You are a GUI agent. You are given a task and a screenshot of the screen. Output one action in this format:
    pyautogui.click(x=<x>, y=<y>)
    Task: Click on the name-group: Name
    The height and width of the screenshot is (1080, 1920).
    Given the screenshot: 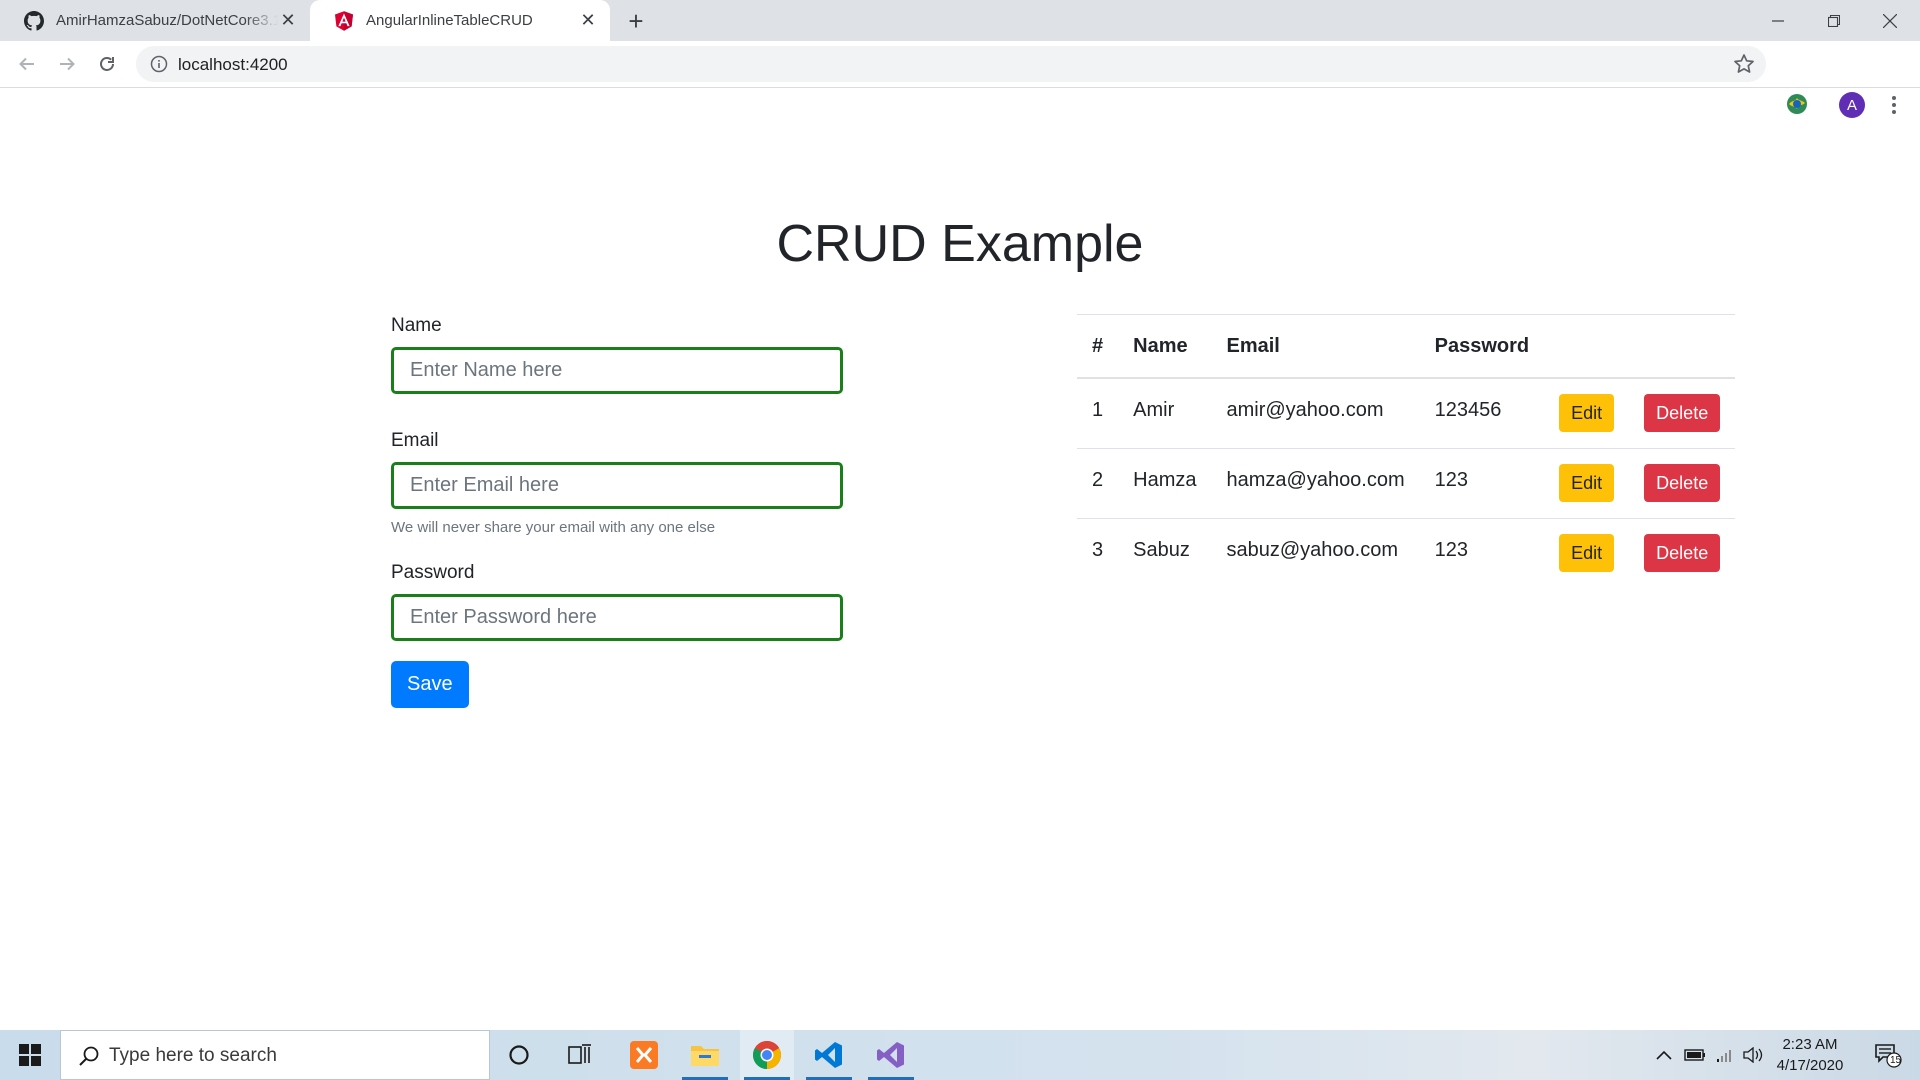 What is the action you would take?
    pyautogui.click(x=617, y=354)
    